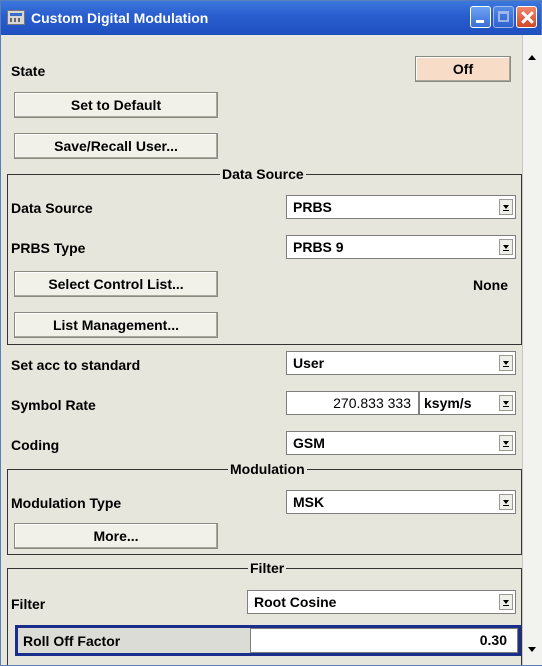 The height and width of the screenshot is (666, 542). What do you see at coordinates (72, 641) in the screenshot?
I see `roll-off-factor-label: Roll Off Factor` at bounding box center [72, 641].